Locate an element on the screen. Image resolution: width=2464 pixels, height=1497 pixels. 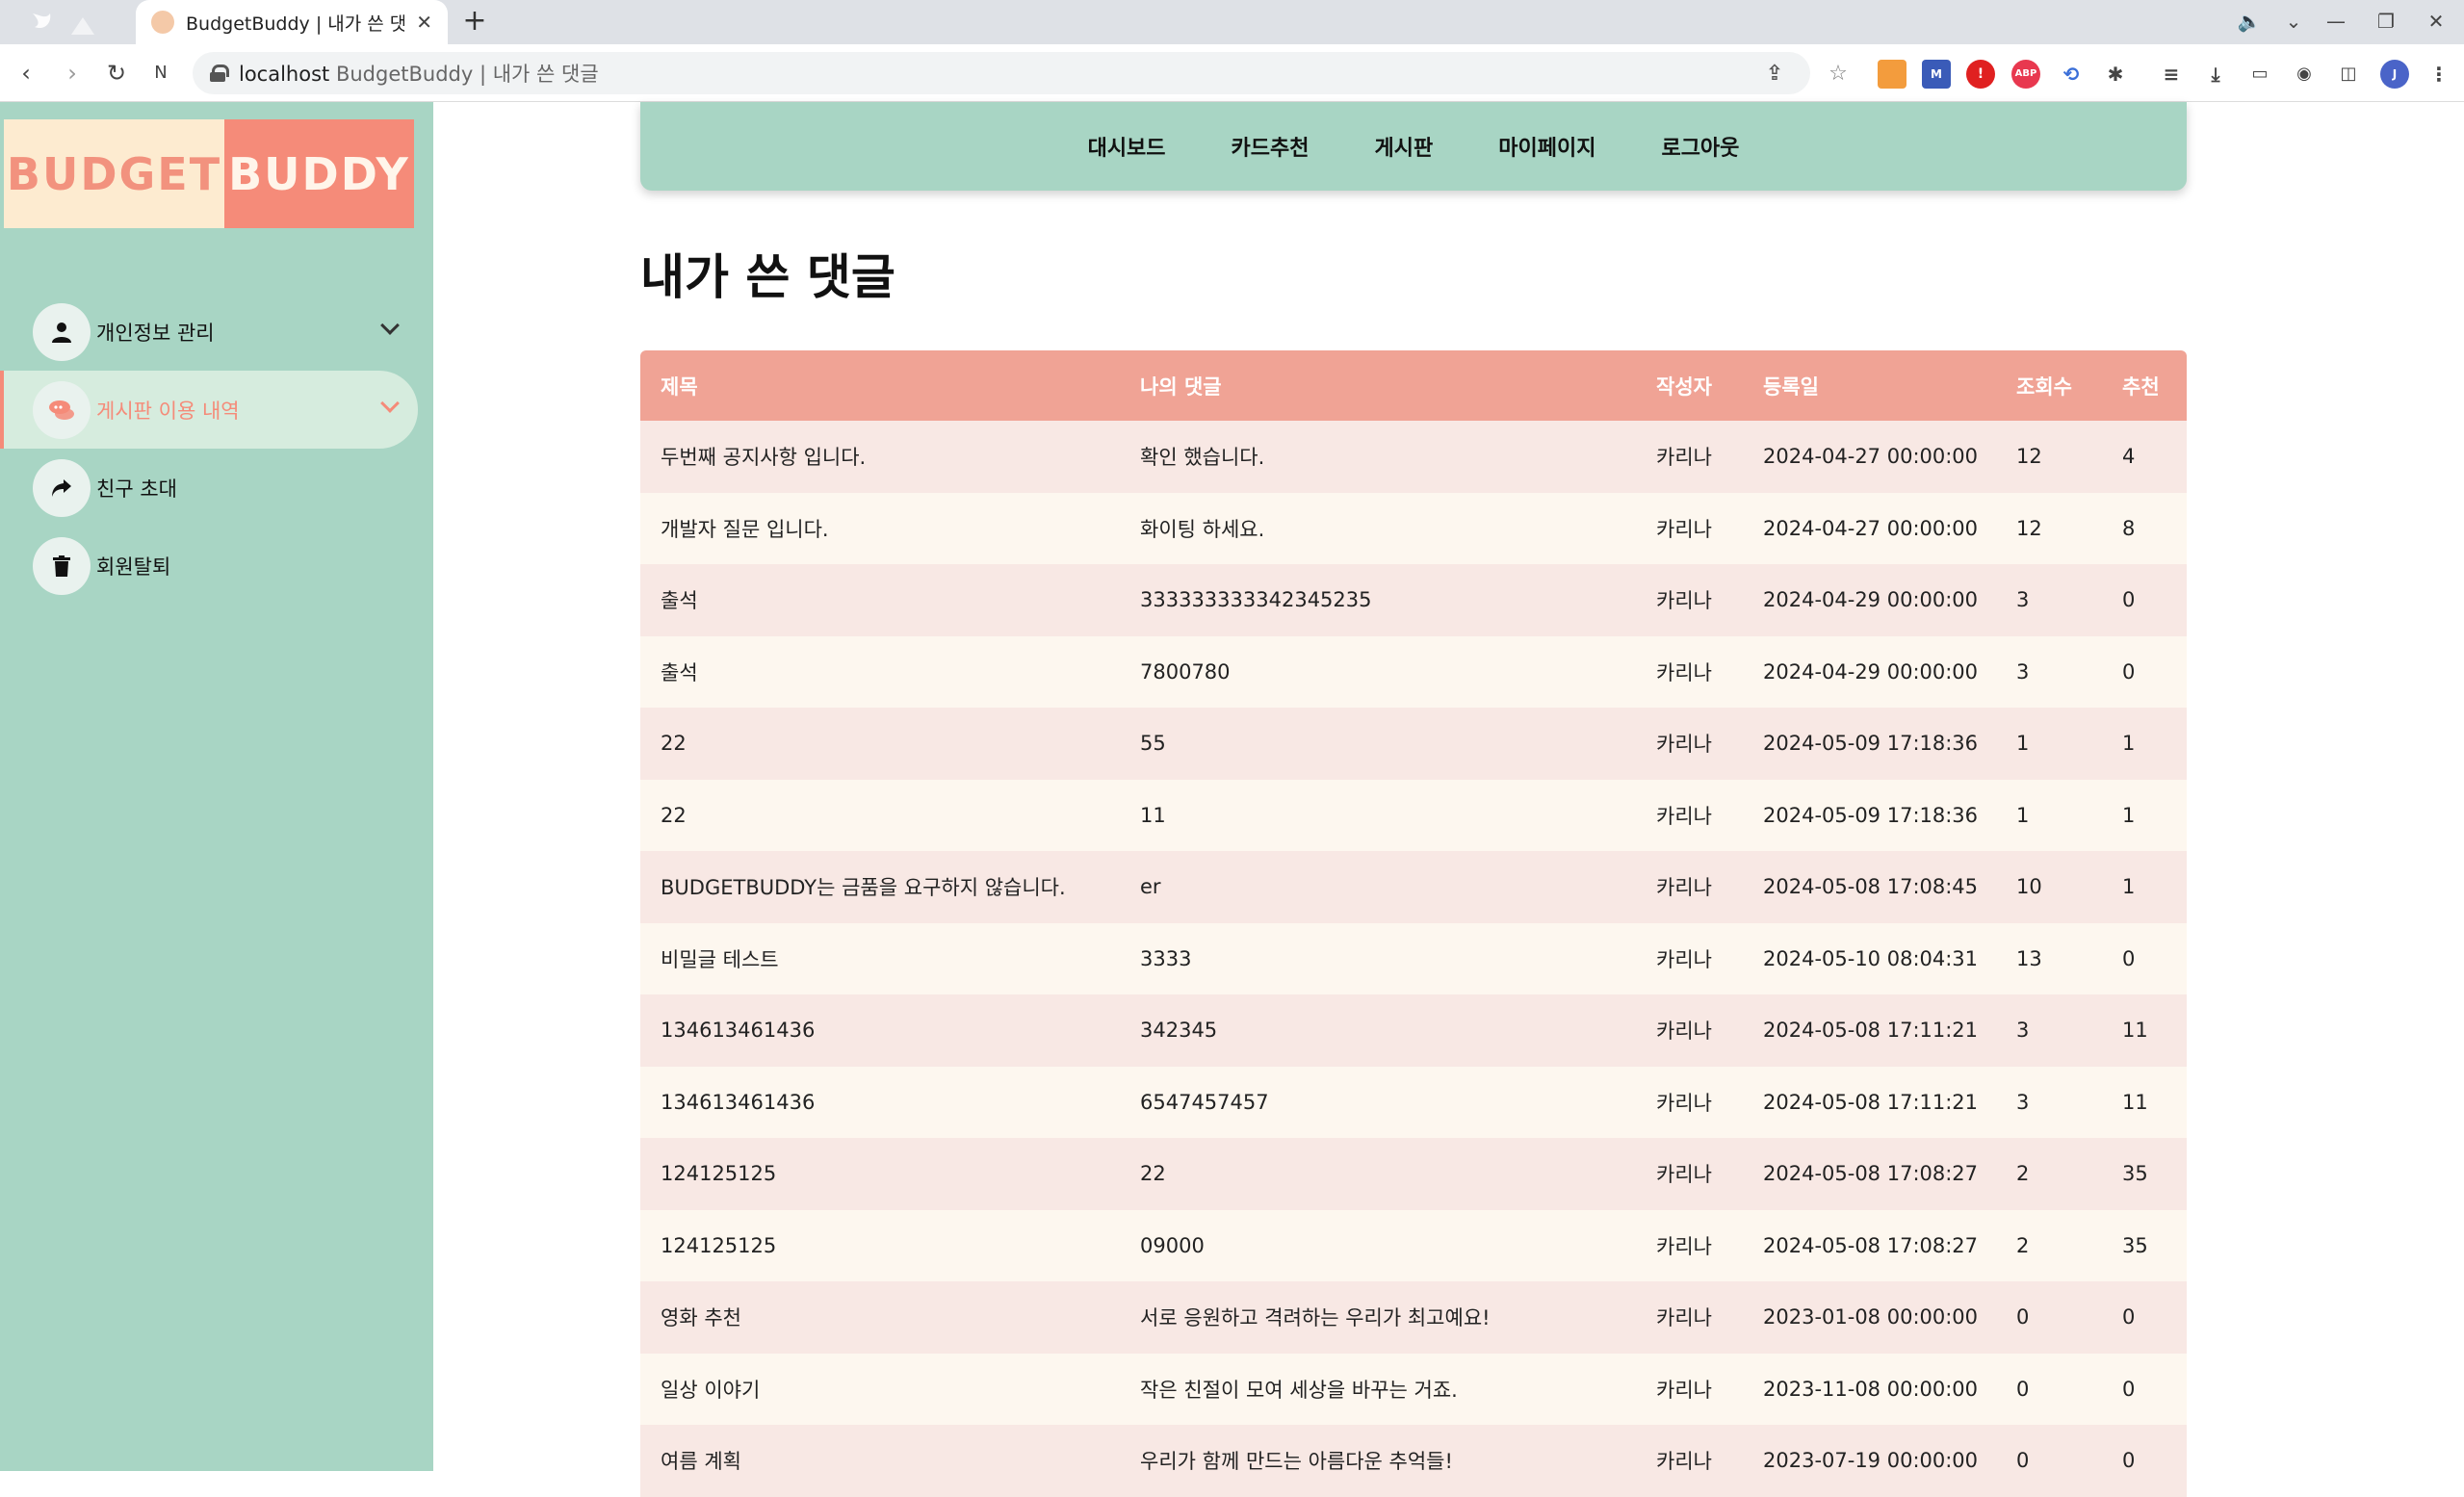
cell-title: 비밀글 테스트 is located at coordinates (880, 958).